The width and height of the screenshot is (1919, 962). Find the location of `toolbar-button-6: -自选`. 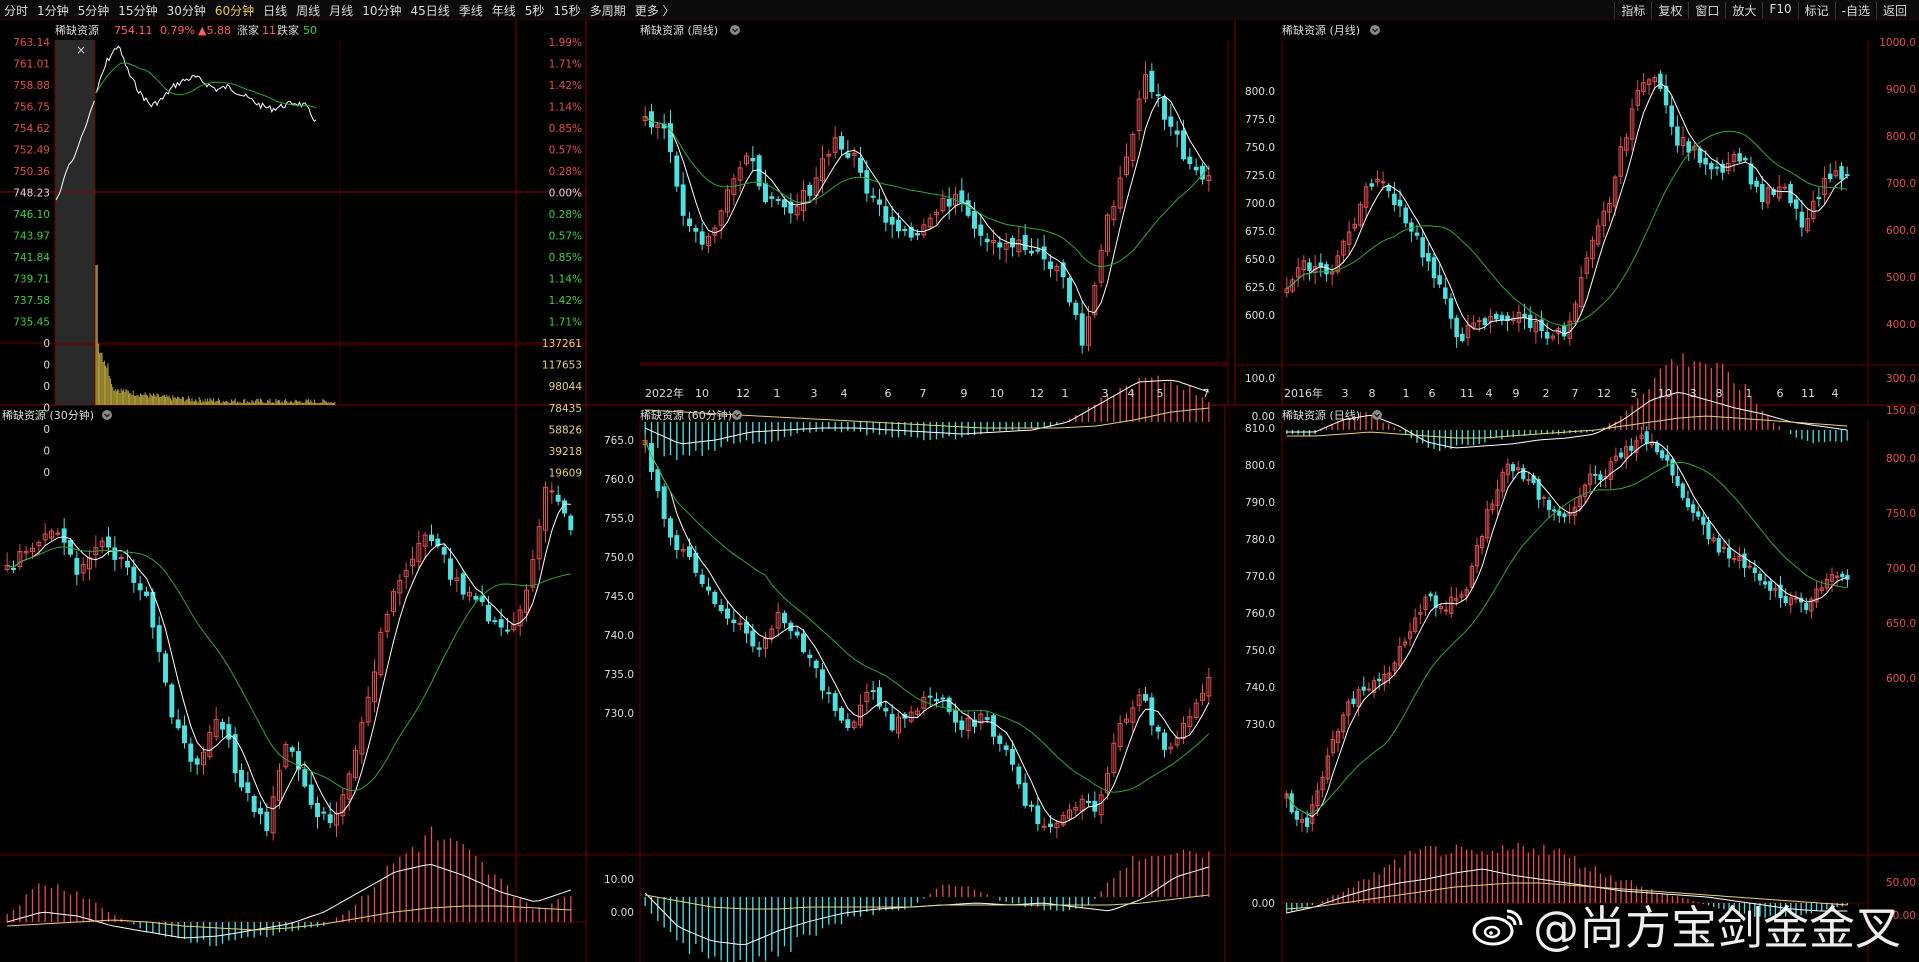

toolbar-button-6: -自选 is located at coordinates (1855, 10).